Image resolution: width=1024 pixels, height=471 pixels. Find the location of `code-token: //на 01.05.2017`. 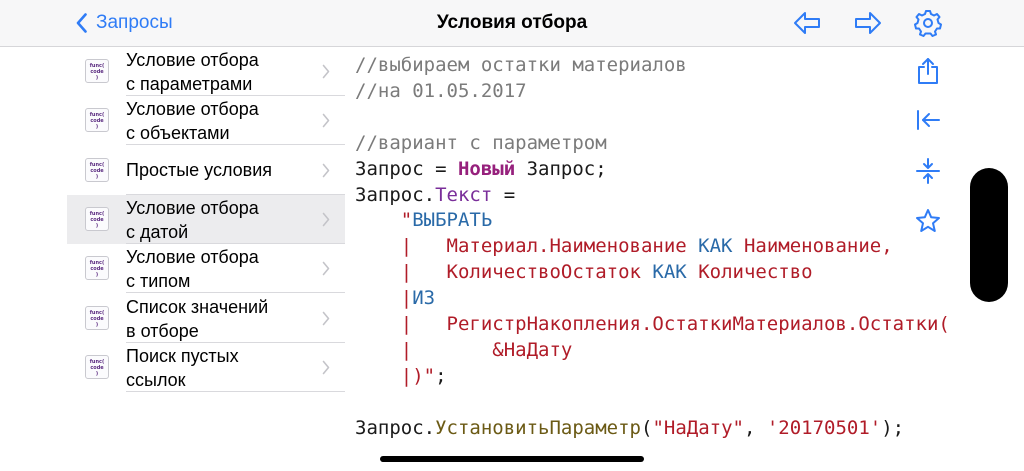

code-token: //на 01.05.2017 is located at coordinates (441, 91).